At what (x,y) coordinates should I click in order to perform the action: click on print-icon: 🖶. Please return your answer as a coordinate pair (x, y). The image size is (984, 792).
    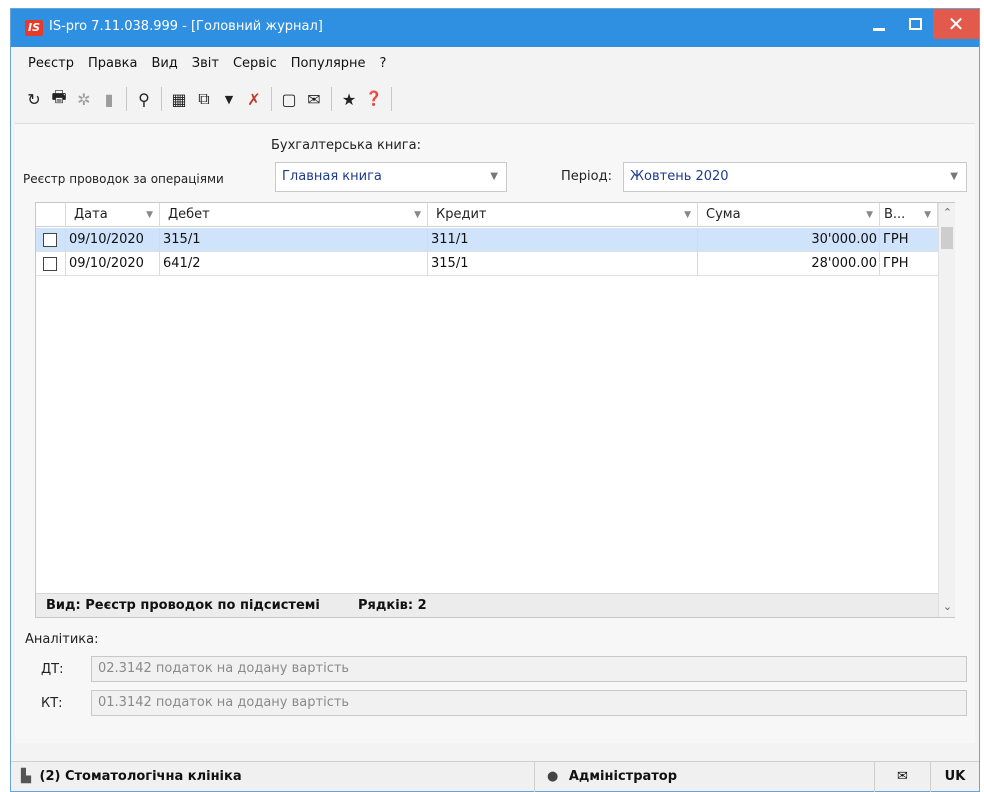
    Looking at the image, I should click on (59, 96).